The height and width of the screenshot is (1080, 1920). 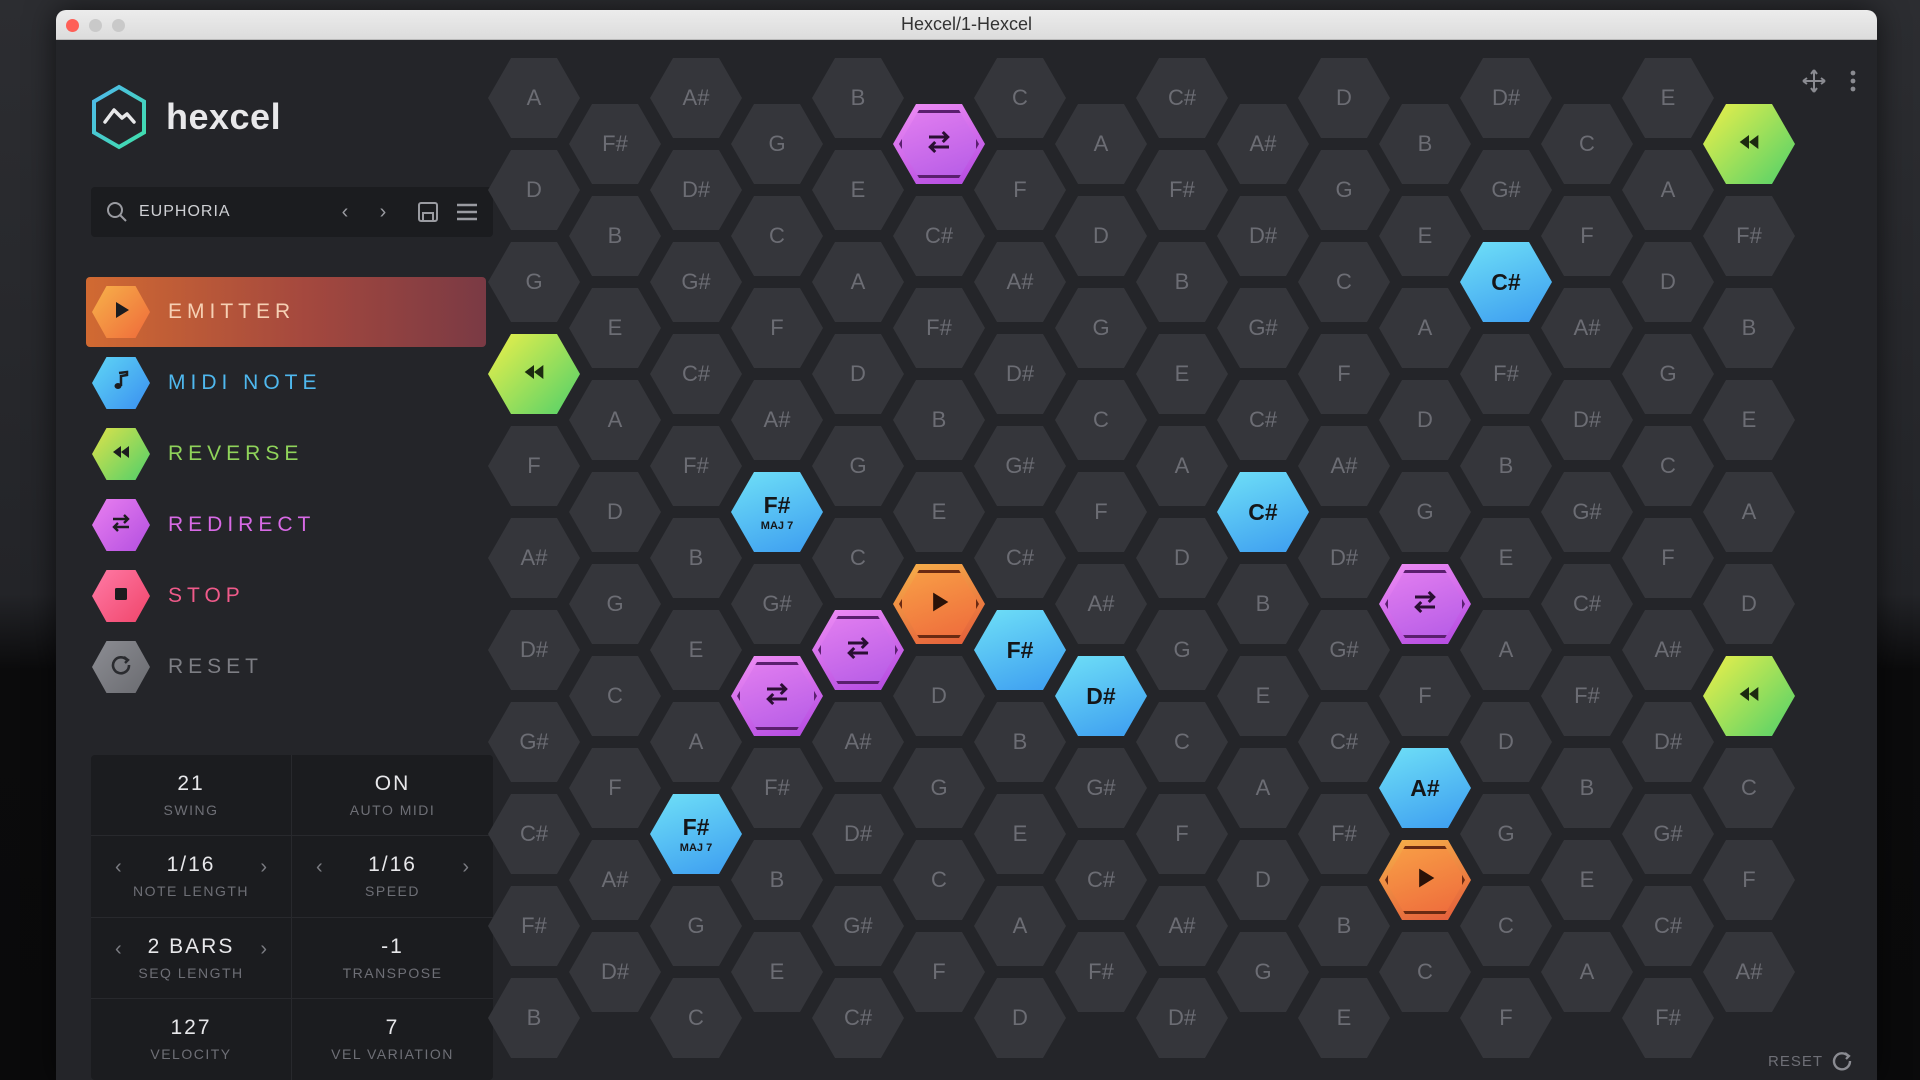 I want to click on increment-arrow-icon: ›, so click(x=263, y=949).